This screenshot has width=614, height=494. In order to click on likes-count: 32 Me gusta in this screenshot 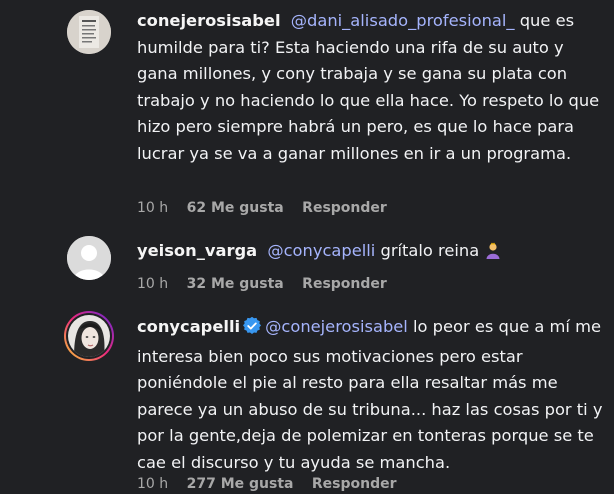, I will do `click(235, 284)`.